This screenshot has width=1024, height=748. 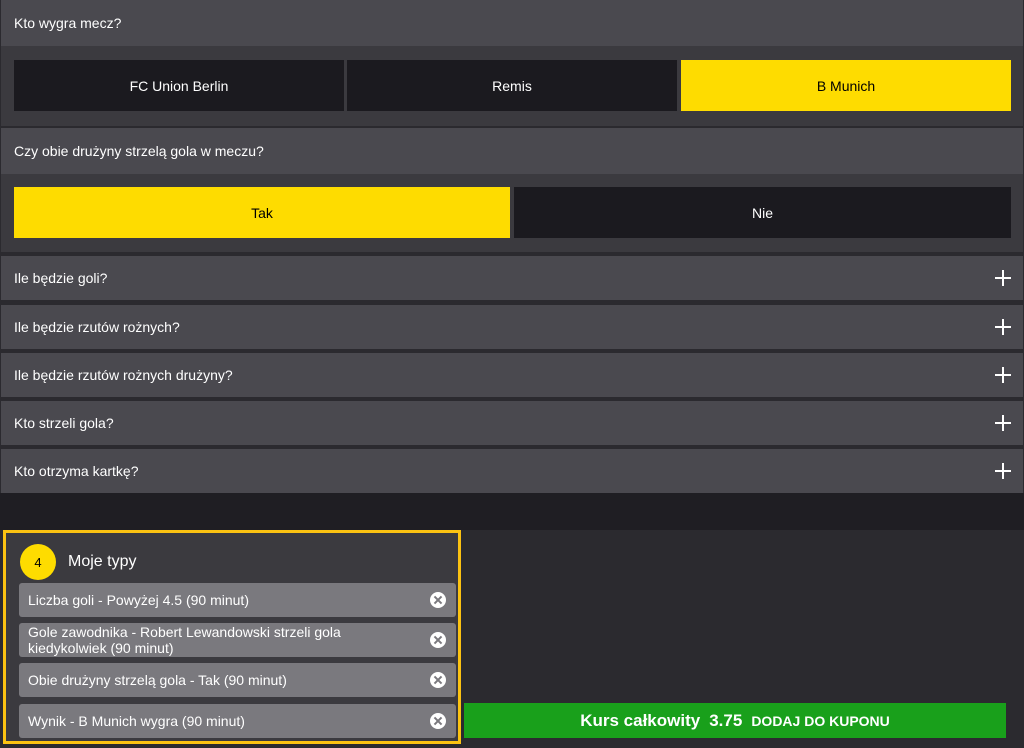 I want to click on tip-item: Wynik - B Munich wygra (90 minut), so click(x=237, y=721).